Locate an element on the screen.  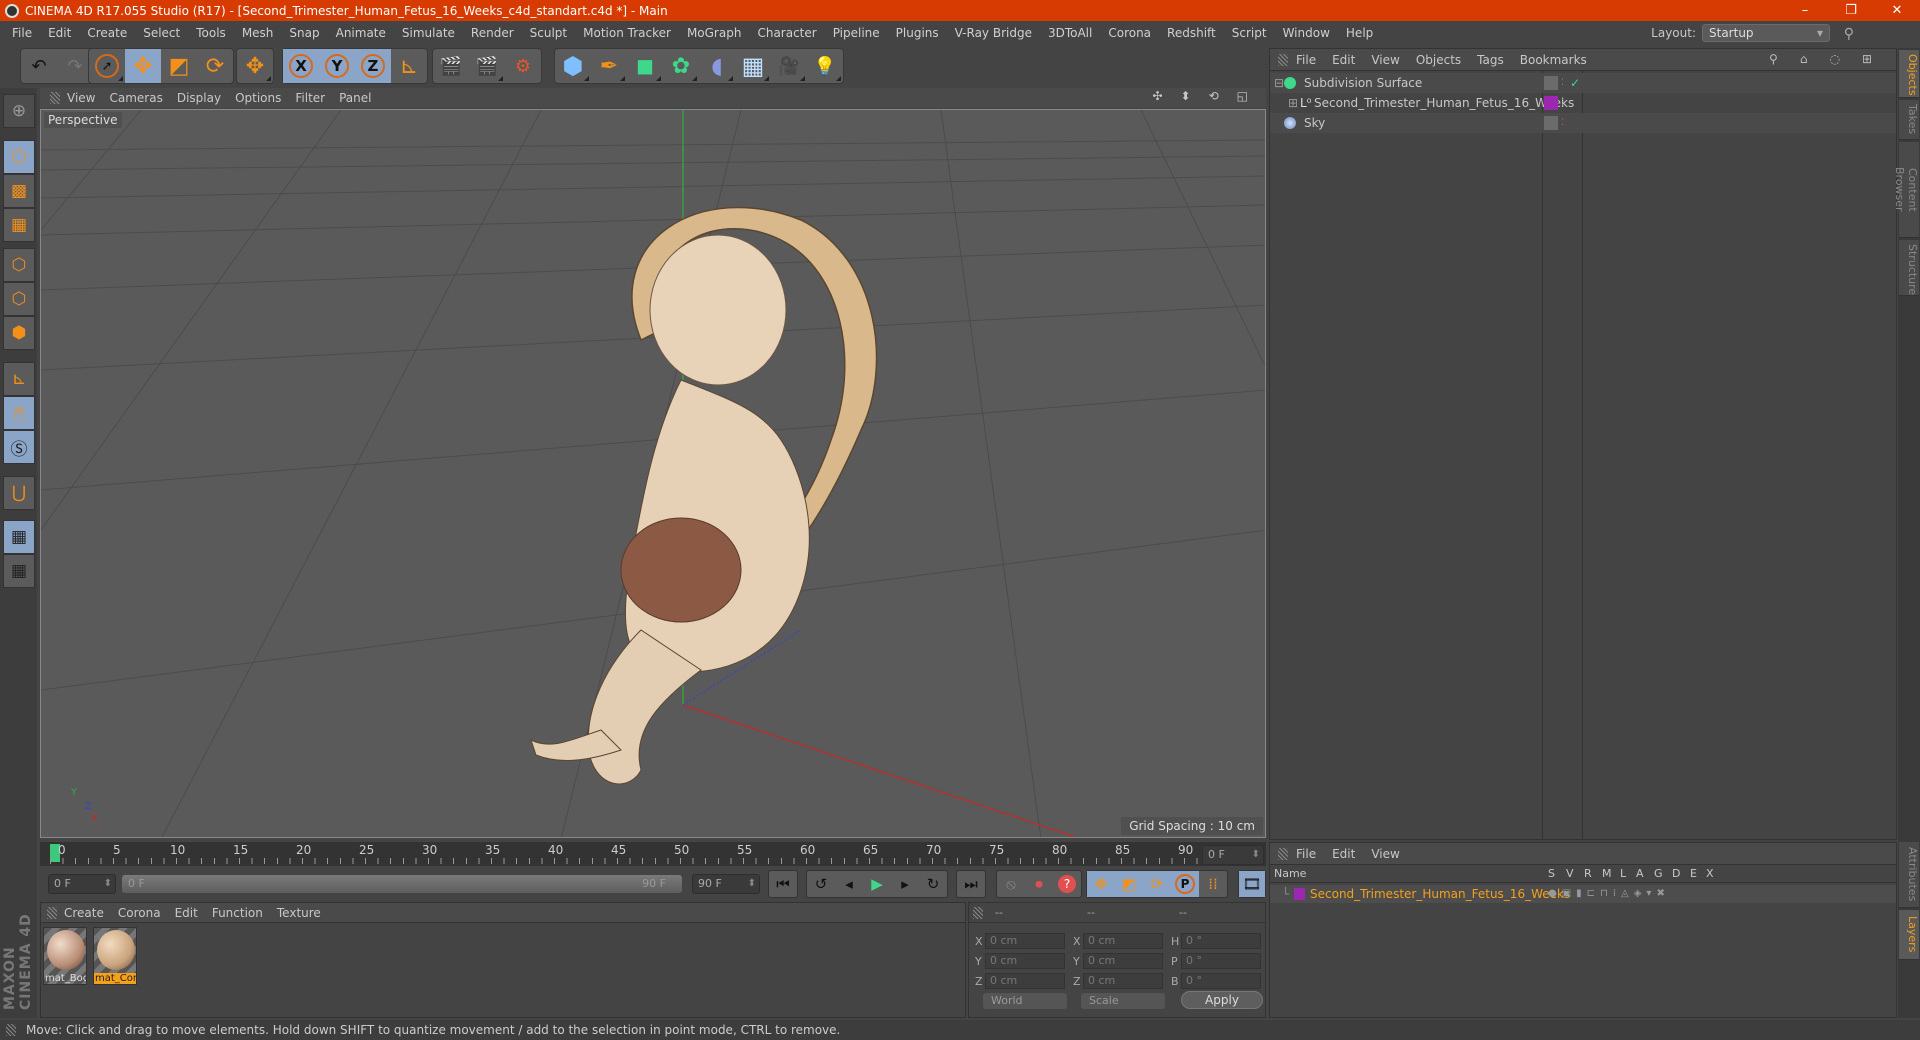
rot-h-field: 0 ° is located at coordinates (1221, 941).